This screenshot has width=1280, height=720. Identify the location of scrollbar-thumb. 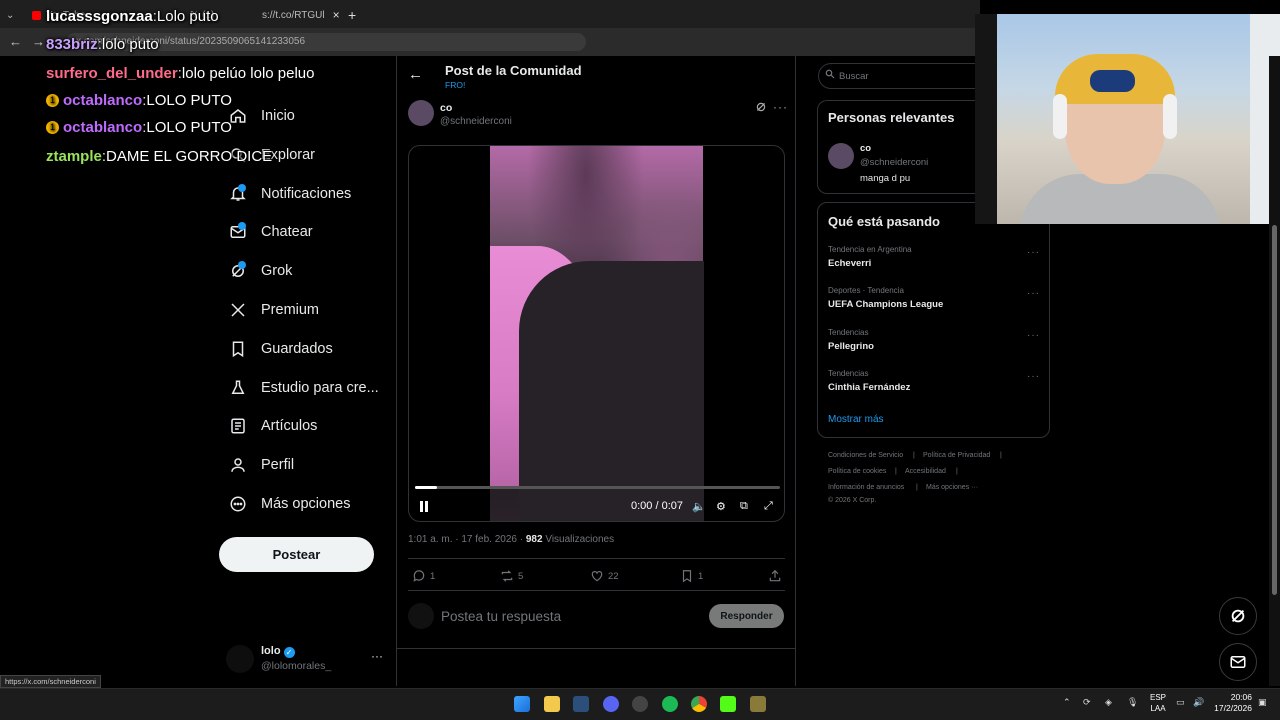
(1274, 410).